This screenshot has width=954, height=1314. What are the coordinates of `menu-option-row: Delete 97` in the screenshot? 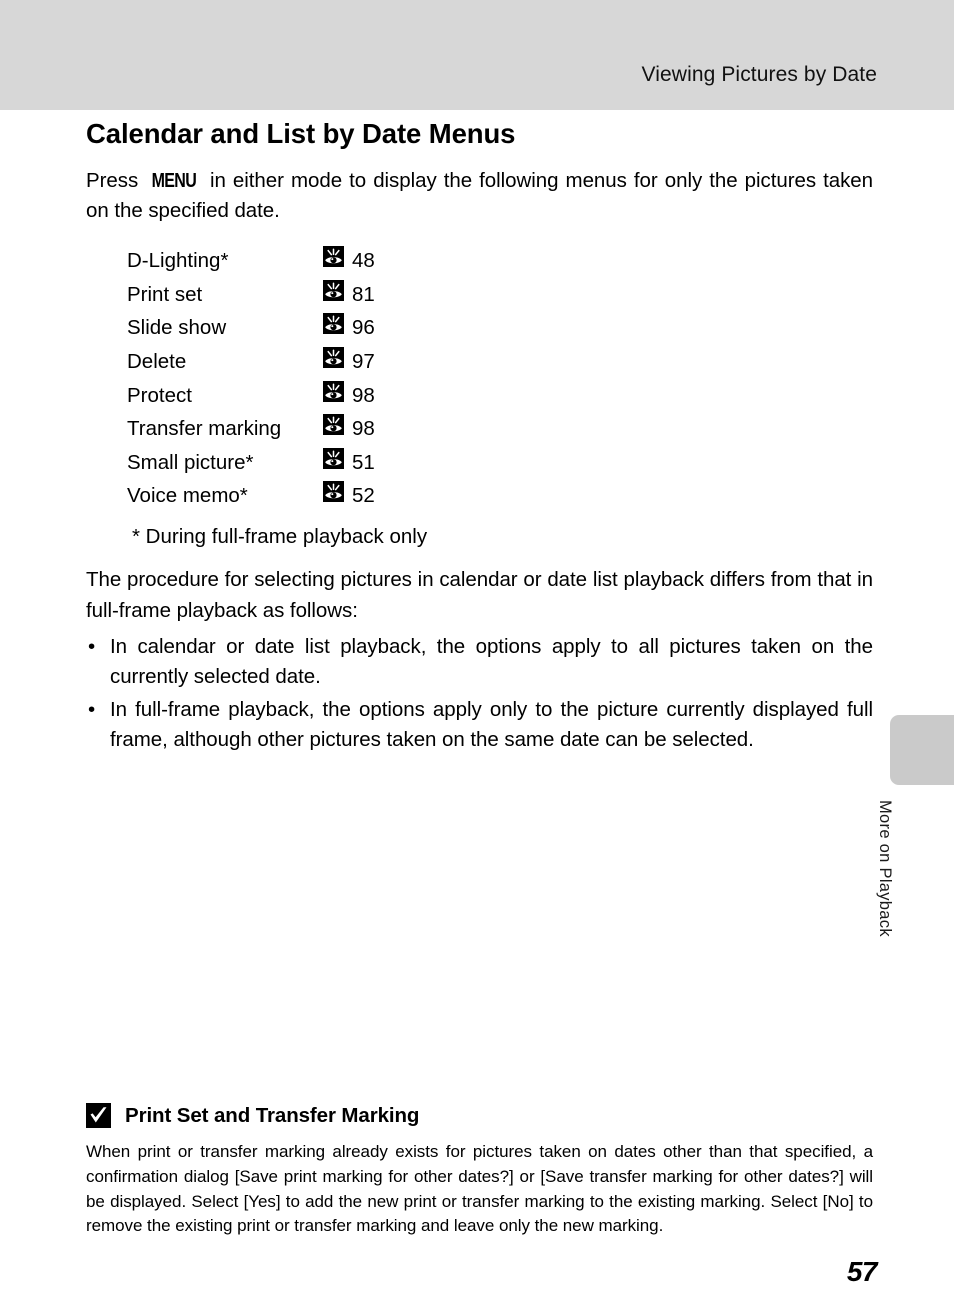 It's located at (479, 363).